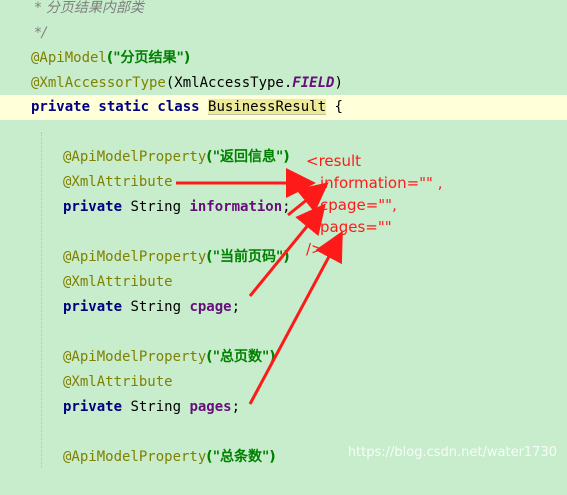  I want to click on annotation-line-3: cpage="",, so click(358, 205).